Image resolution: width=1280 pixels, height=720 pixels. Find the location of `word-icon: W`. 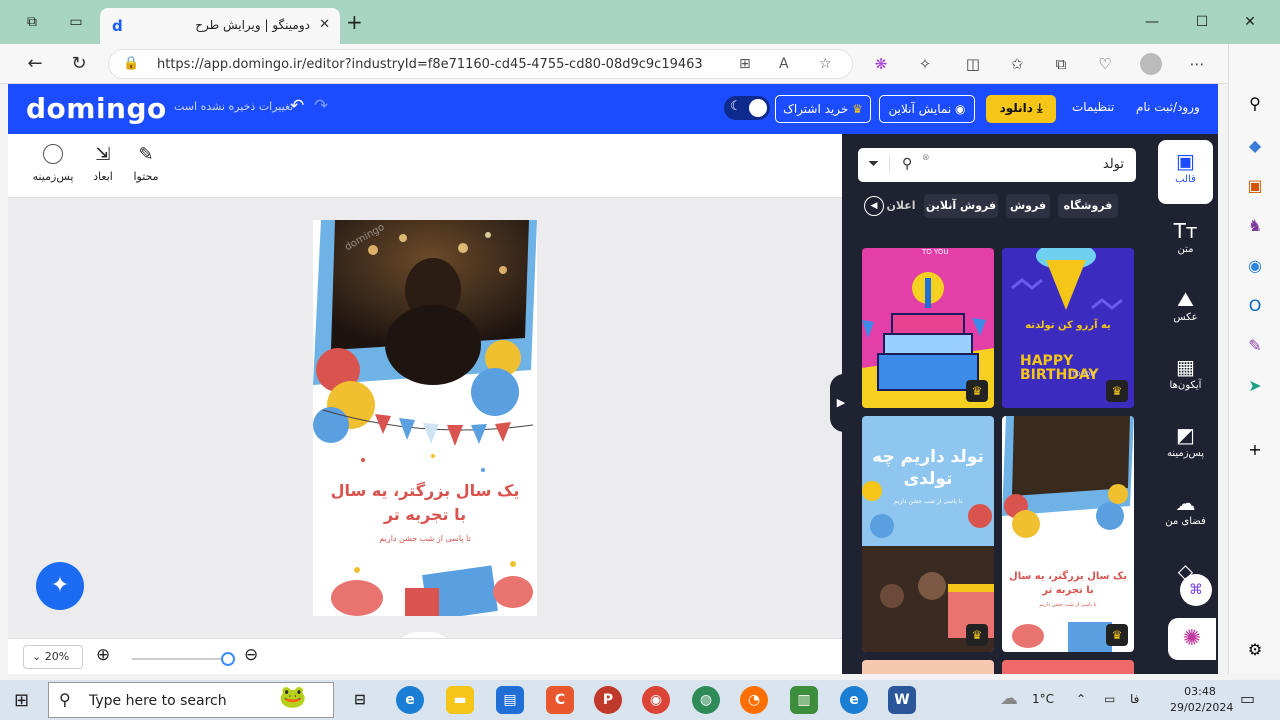

word-icon: W is located at coordinates (902, 700).